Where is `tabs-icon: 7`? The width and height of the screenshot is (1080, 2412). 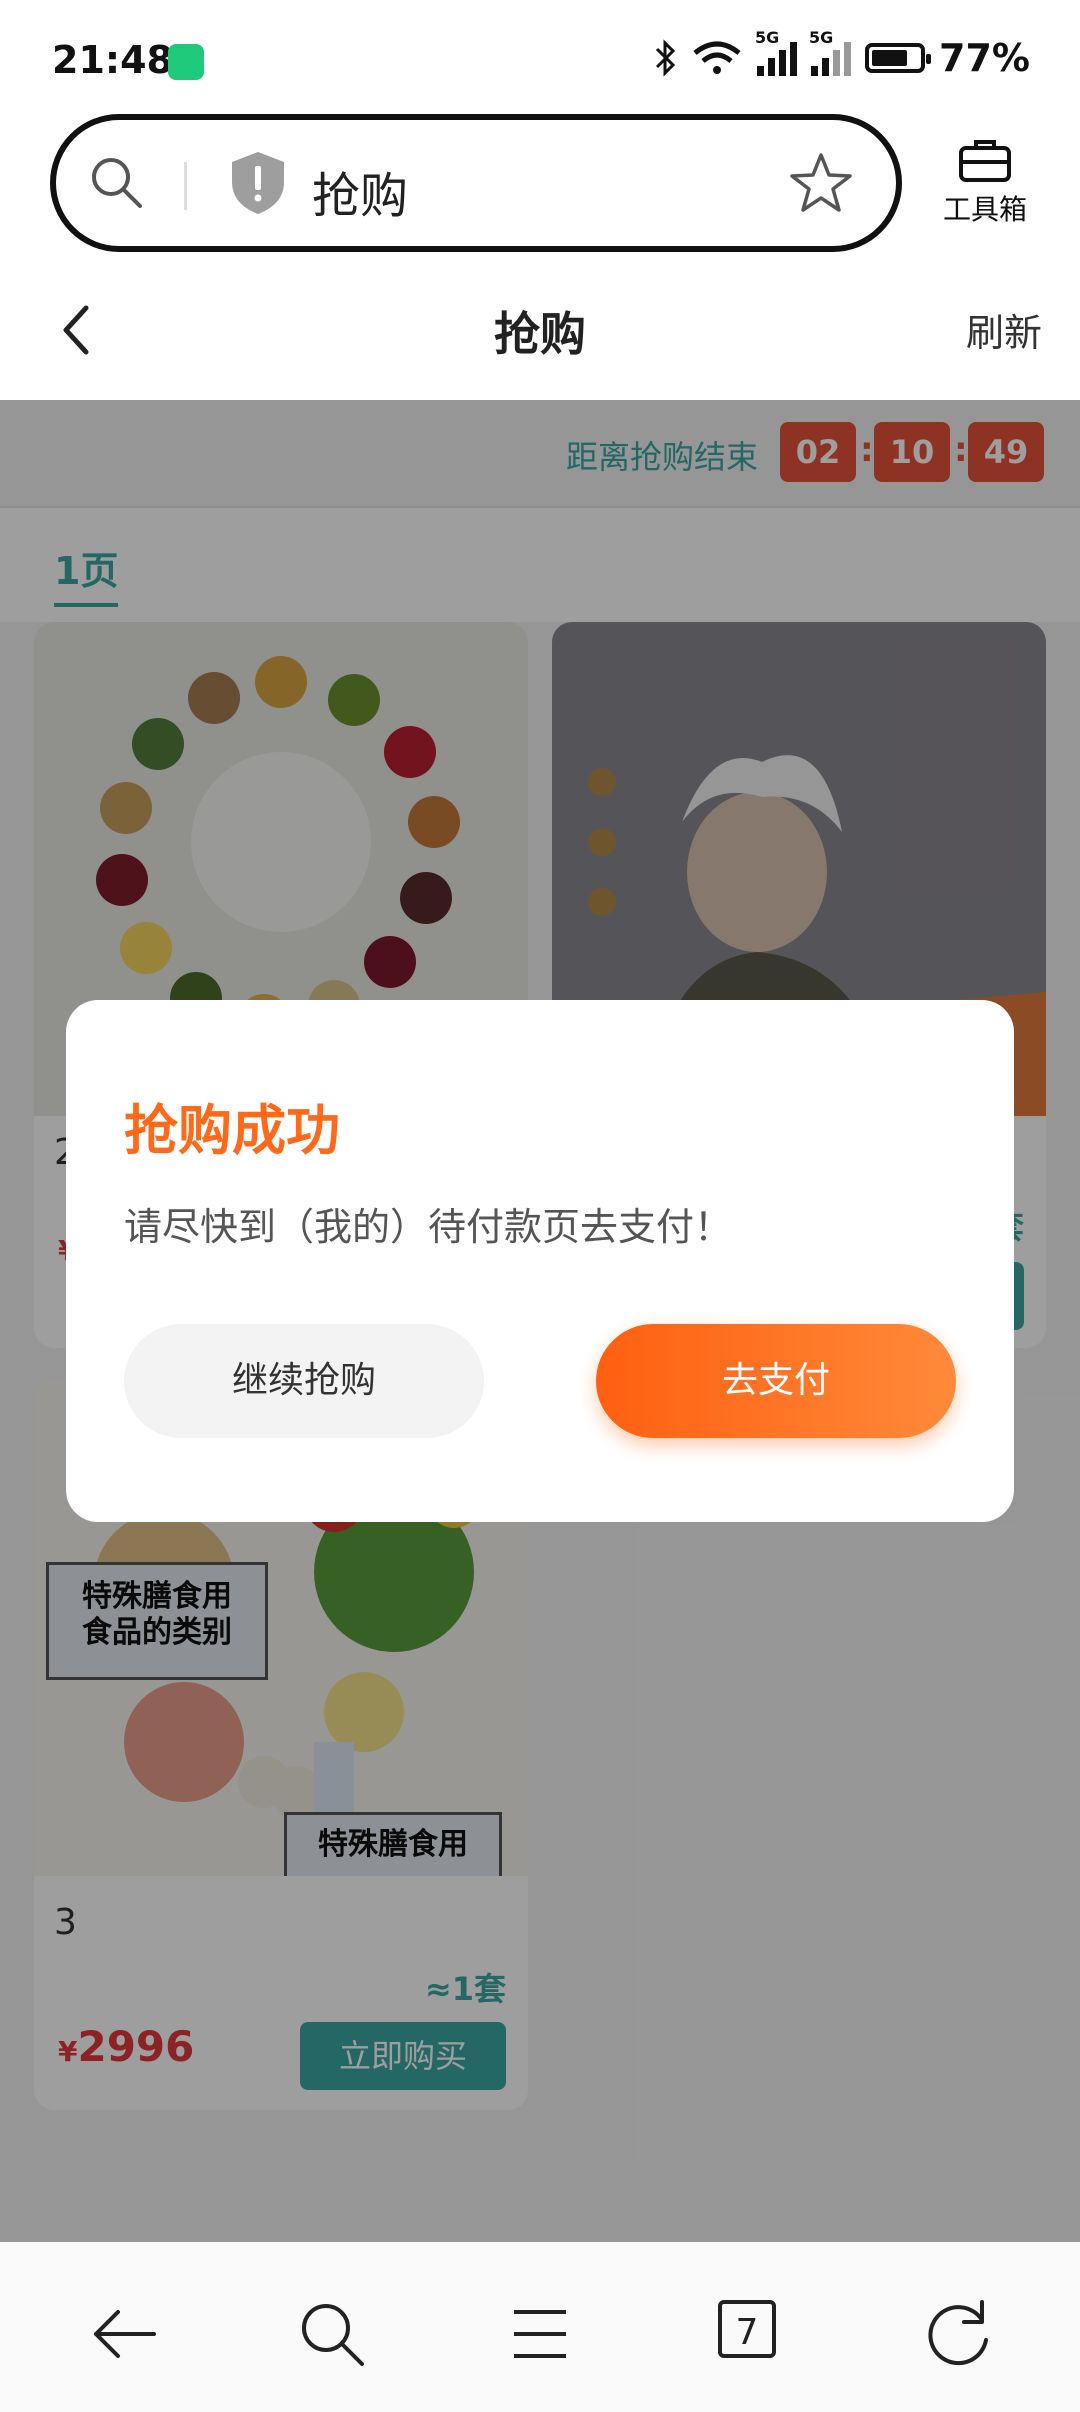
tabs-icon: 7 is located at coordinates (752, 2334).